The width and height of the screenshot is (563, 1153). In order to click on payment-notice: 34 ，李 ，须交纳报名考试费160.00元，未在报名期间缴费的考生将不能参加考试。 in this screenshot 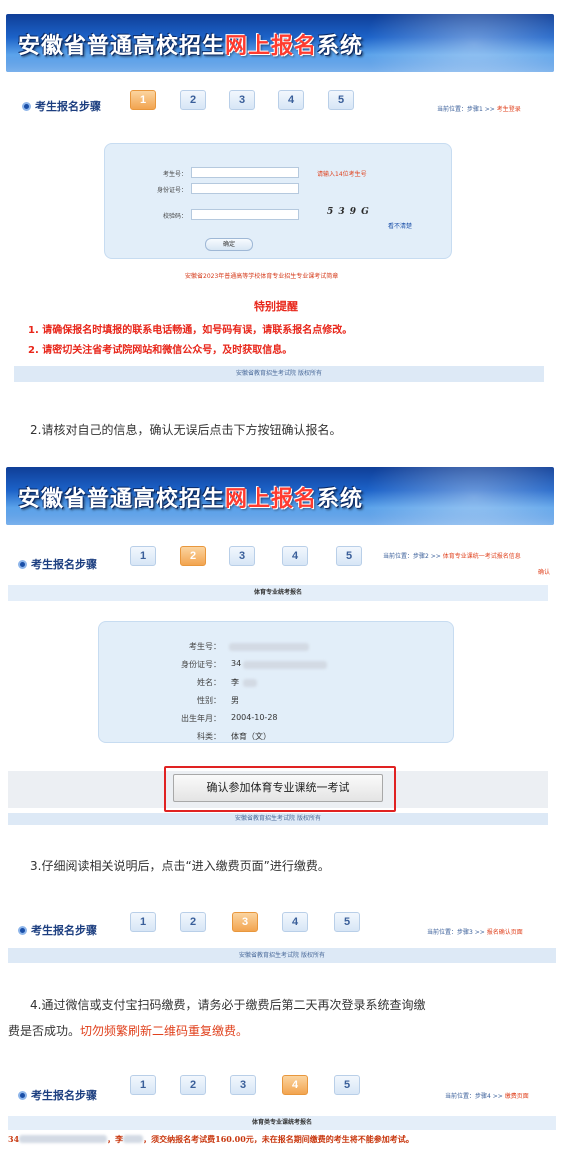, I will do `click(211, 1139)`.